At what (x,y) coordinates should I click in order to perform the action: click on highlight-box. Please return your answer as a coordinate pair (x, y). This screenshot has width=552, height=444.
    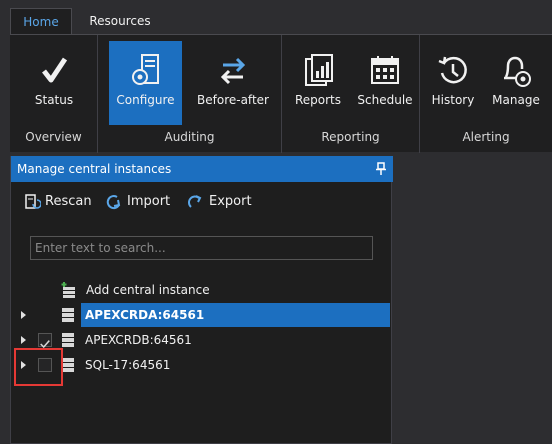
    Looking at the image, I should click on (38, 367).